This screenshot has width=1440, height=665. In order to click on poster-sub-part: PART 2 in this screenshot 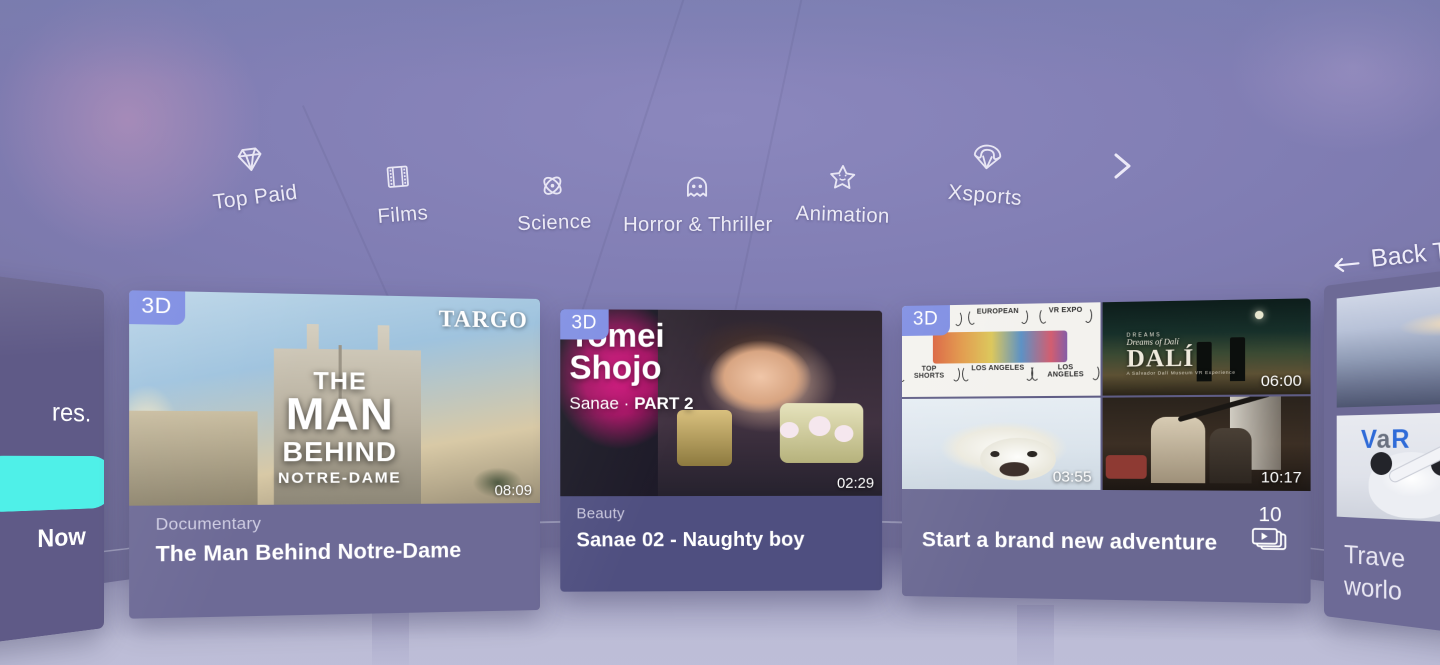, I will do `click(664, 403)`.